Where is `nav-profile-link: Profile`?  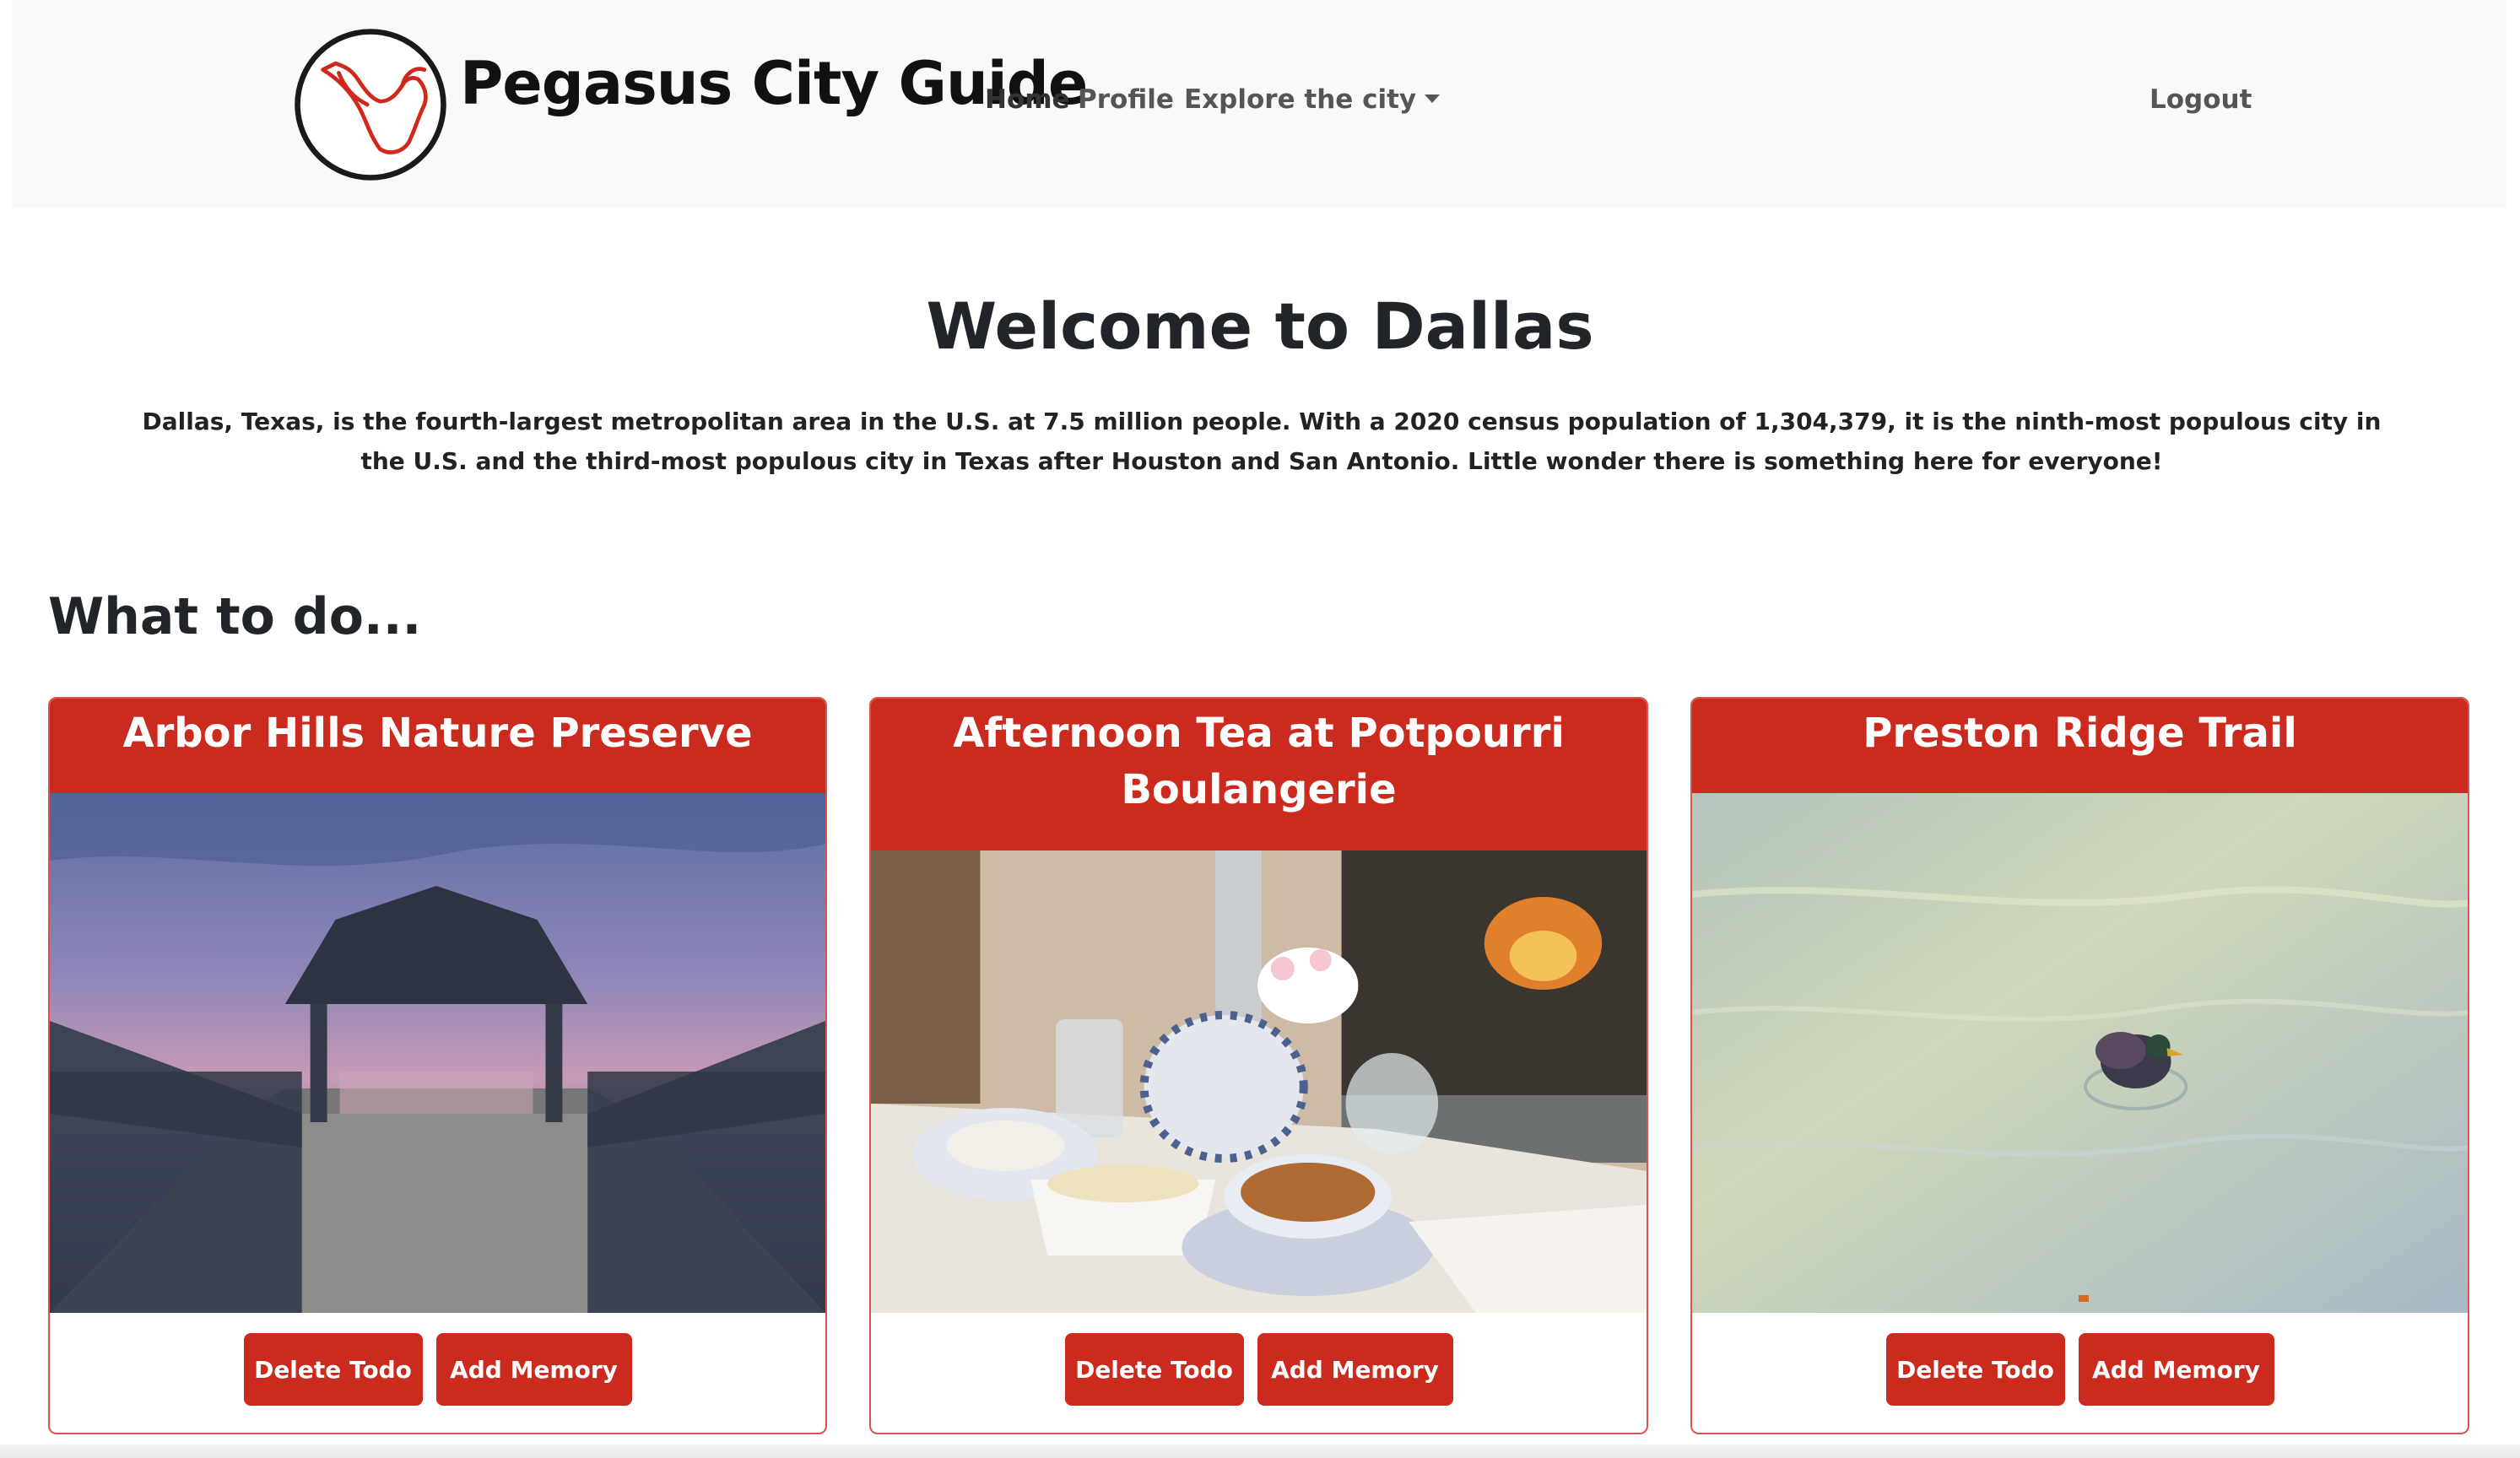 nav-profile-link: Profile is located at coordinates (1126, 99).